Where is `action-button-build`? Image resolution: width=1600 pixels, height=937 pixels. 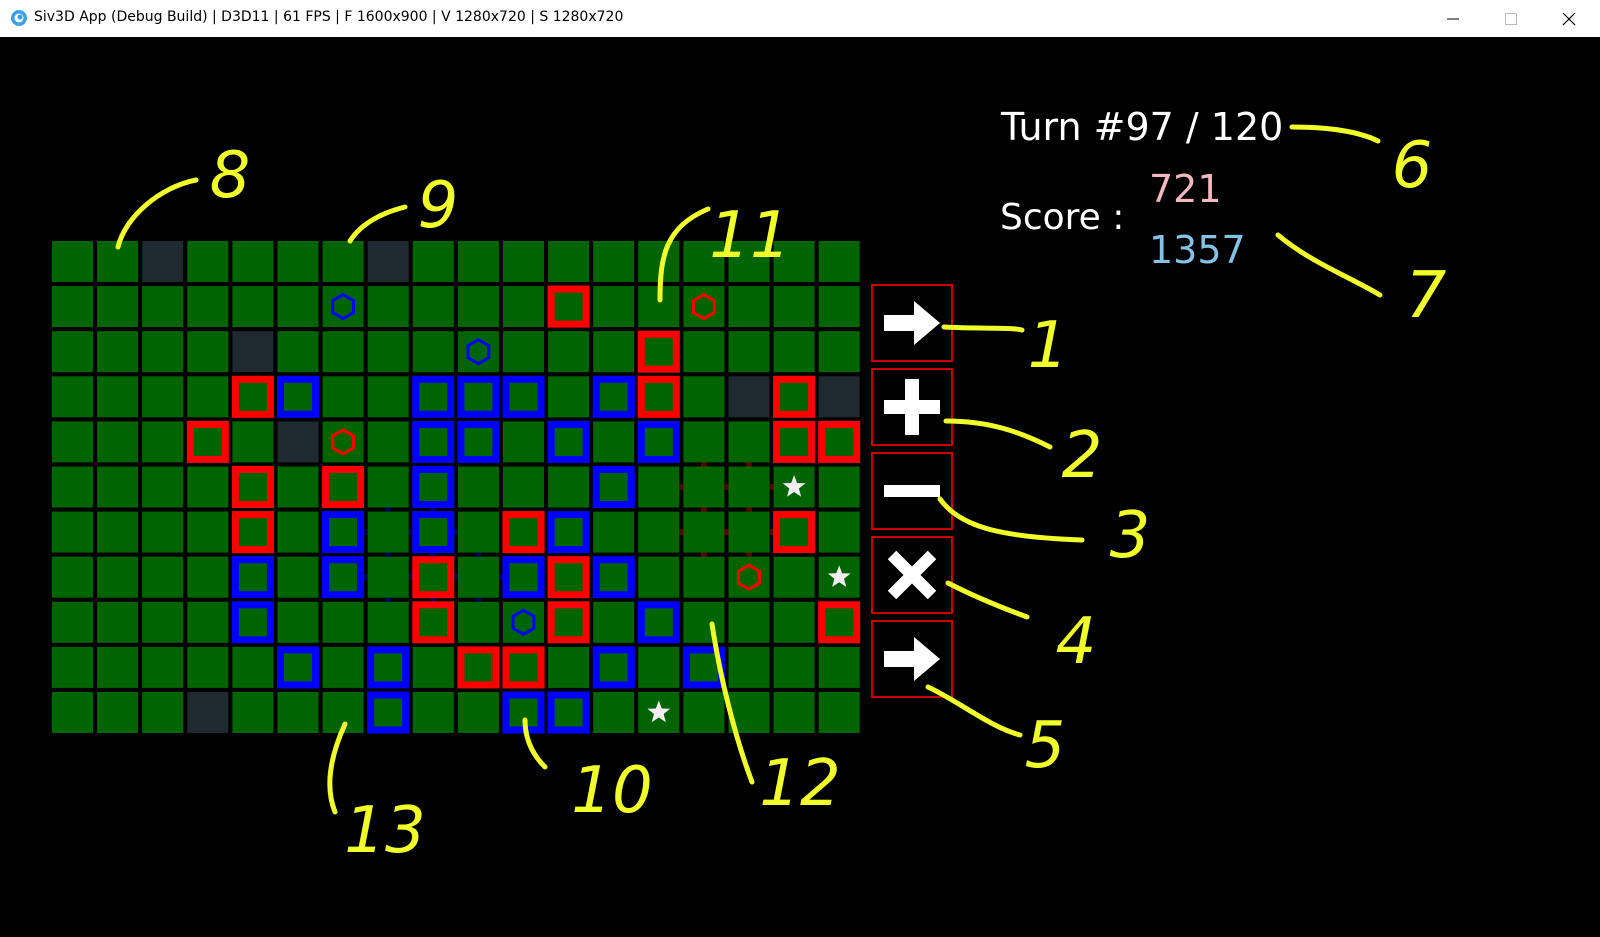
action-button-build is located at coordinates (912, 407).